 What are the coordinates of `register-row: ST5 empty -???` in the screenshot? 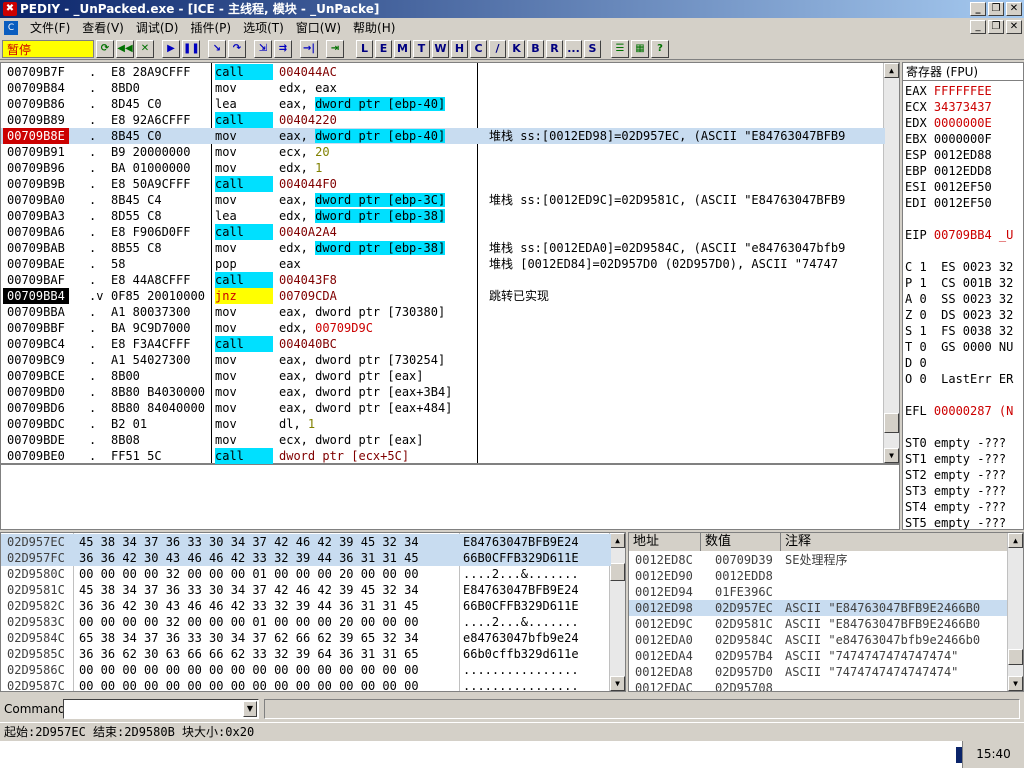 It's located at (955, 522).